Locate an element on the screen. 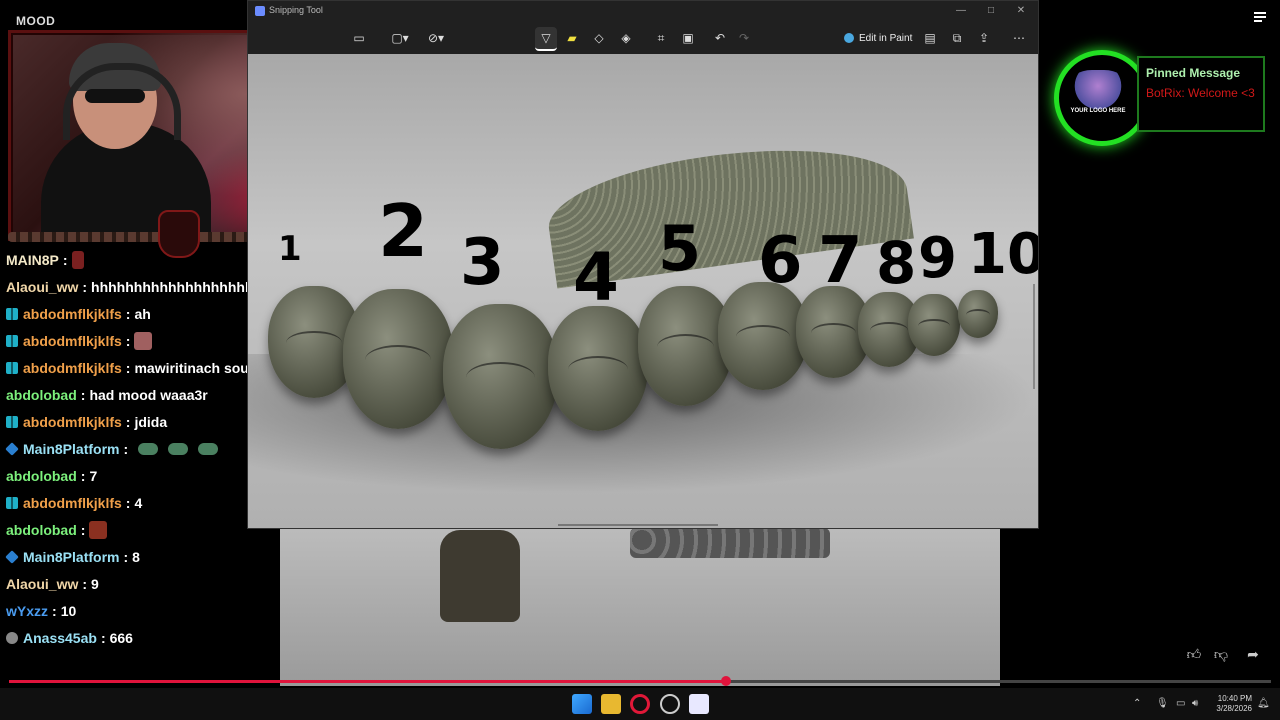 Image resolution: width=1280 pixels, height=720 pixels. snip-shape-dropdown: ▢▾ is located at coordinates (400, 38).